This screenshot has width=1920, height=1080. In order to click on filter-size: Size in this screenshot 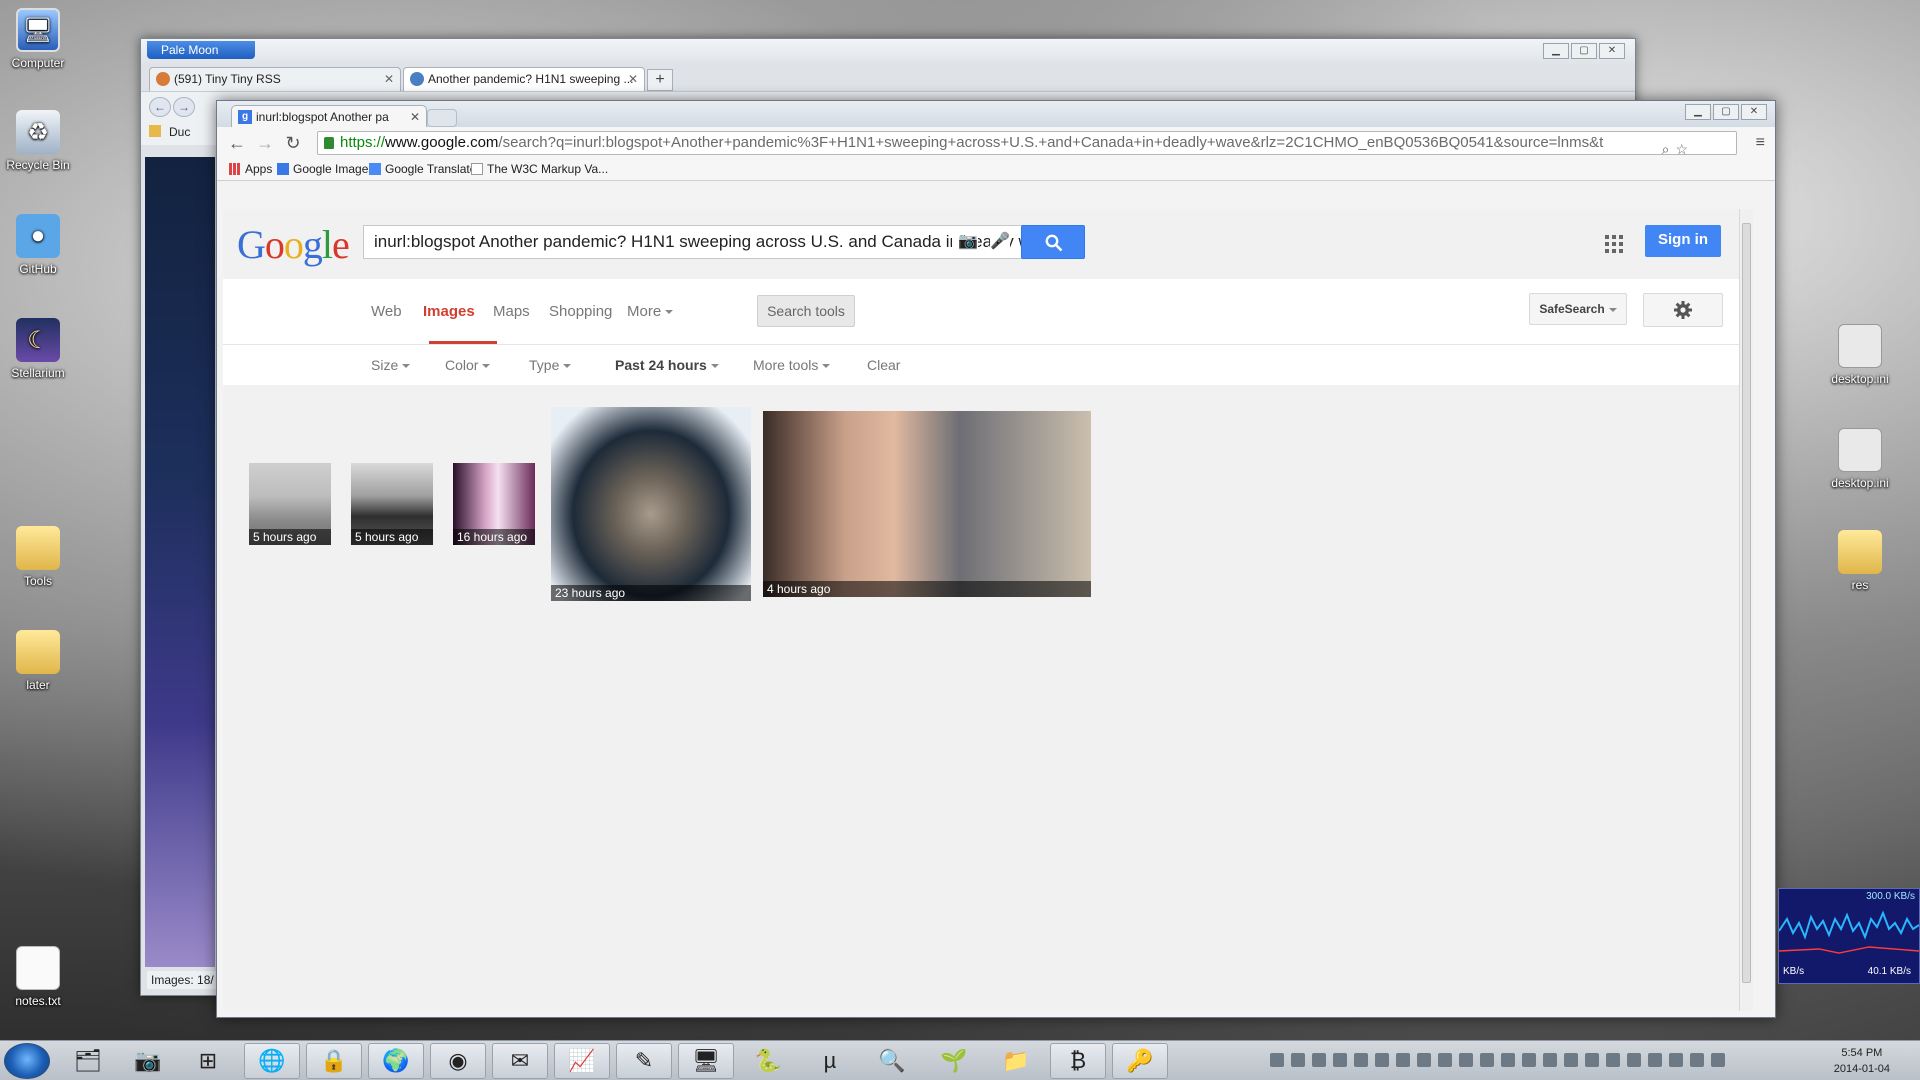, I will do `click(391, 365)`.